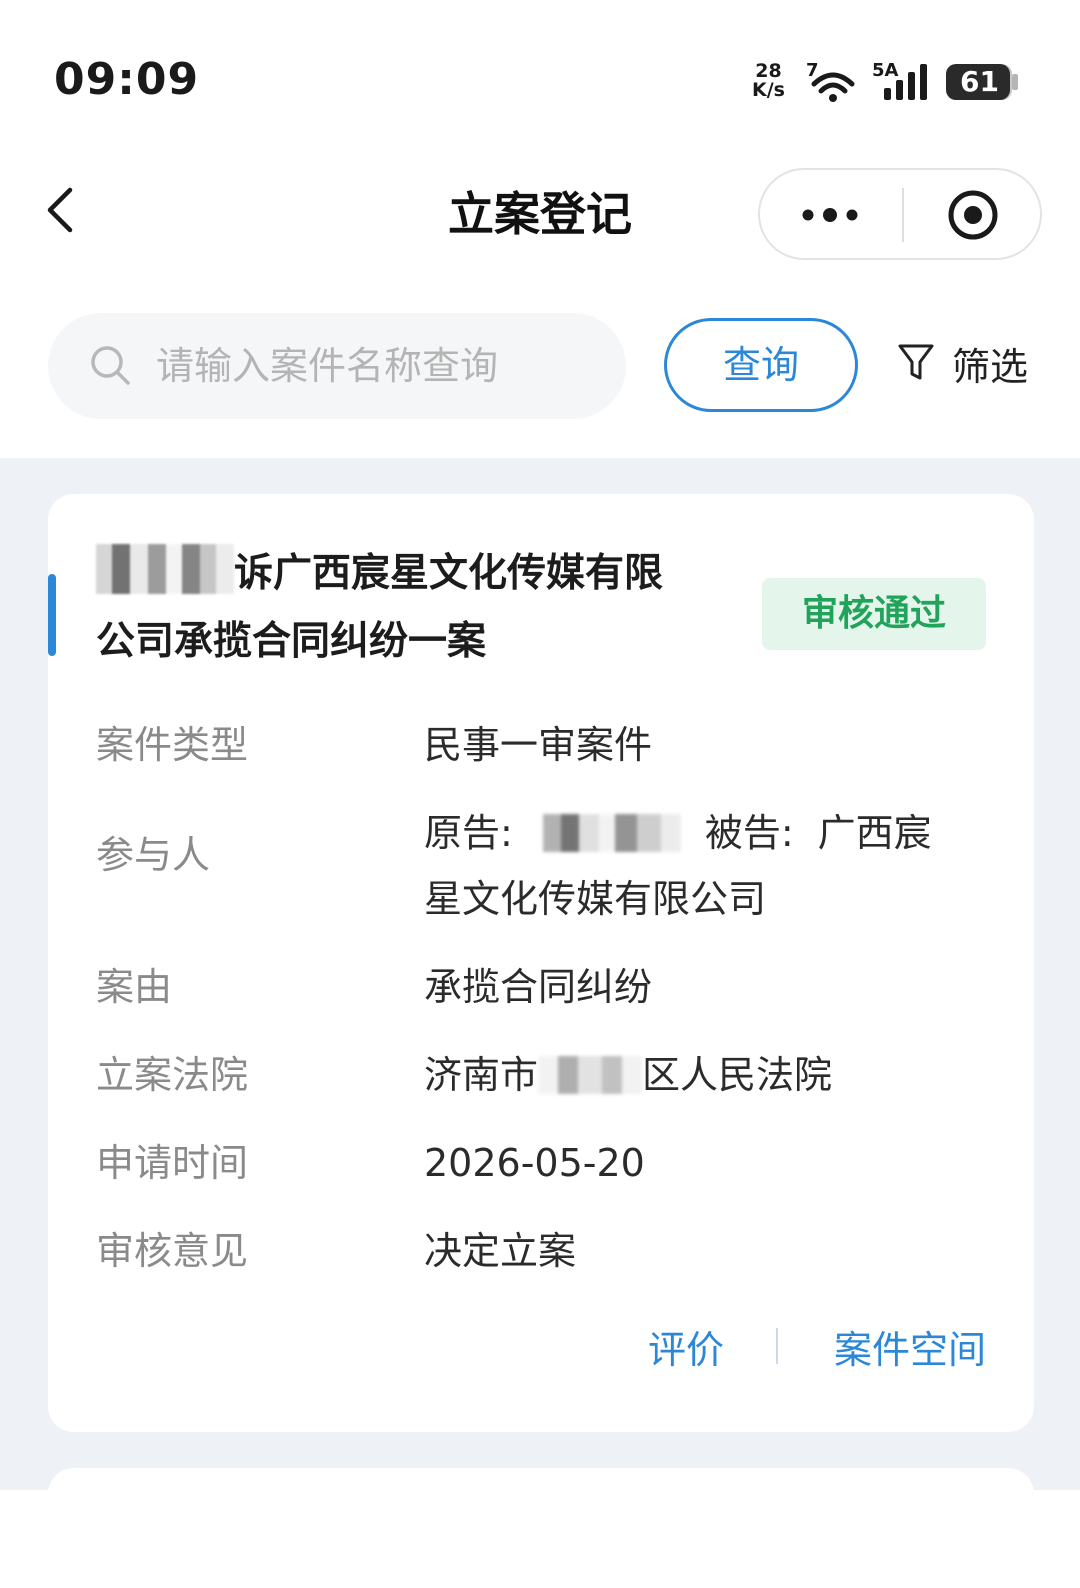 The height and width of the screenshot is (1588, 1080). What do you see at coordinates (540, 215) in the screenshot?
I see `nav-bar: 立案登记` at bounding box center [540, 215].